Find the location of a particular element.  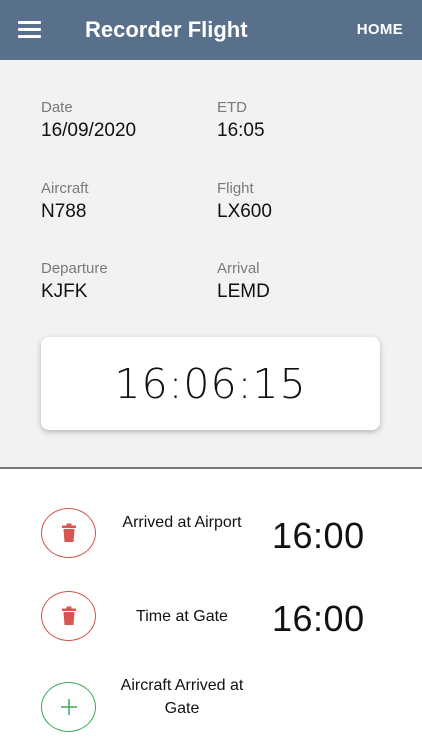

event-label: Aircraft Arrived at Gate is located at coordinates (182, 697).